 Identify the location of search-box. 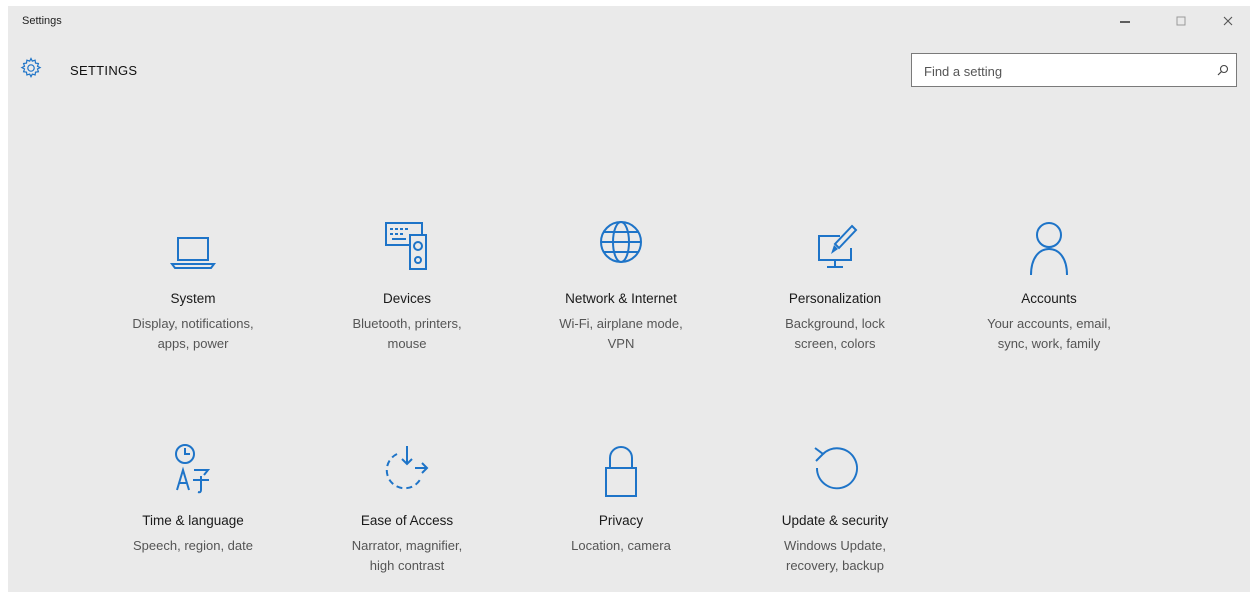
(1074, 70).